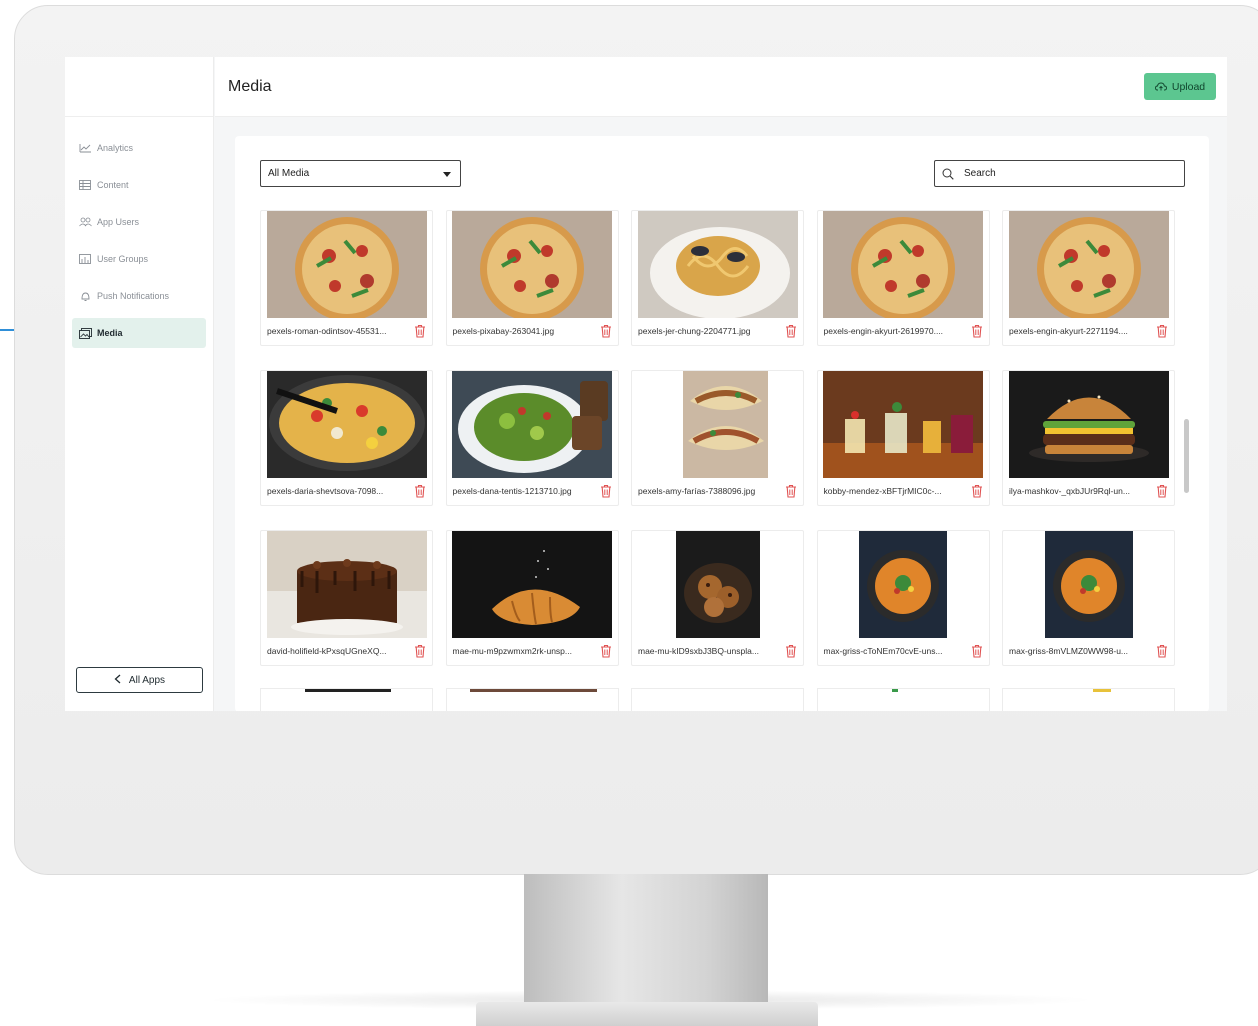  I want to click on sidebar-item-label: App Users, so click(118, 222).